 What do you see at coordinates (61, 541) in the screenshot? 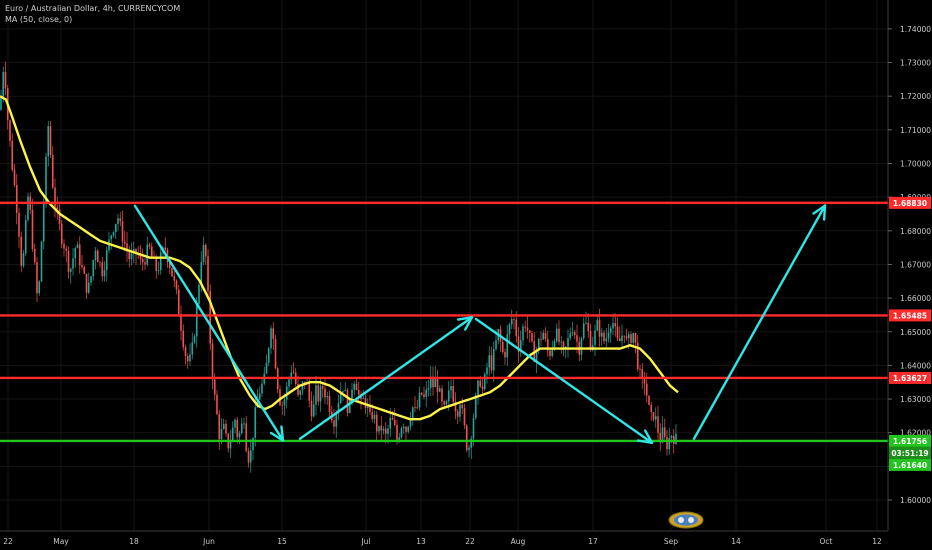
I see `x-tick-label: May` at bounding box center [61, 541].